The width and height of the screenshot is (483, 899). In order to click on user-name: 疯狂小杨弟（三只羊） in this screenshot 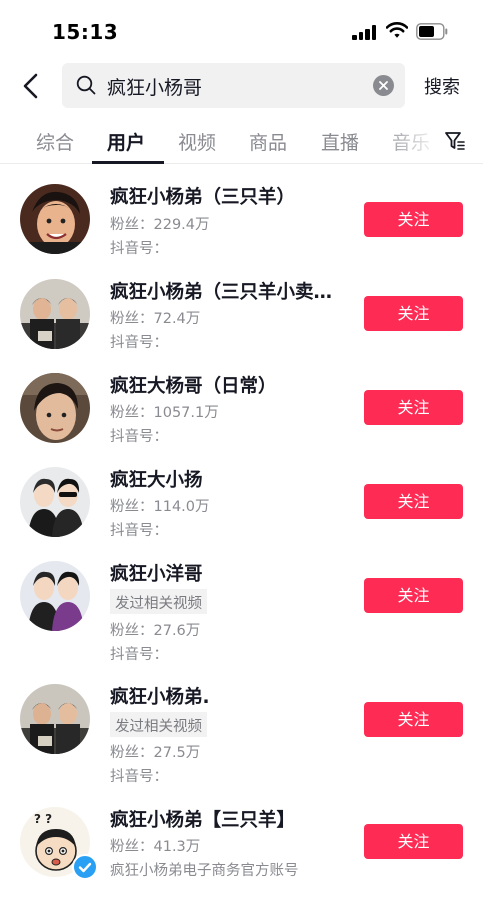, I will do `click(202, 196)`.